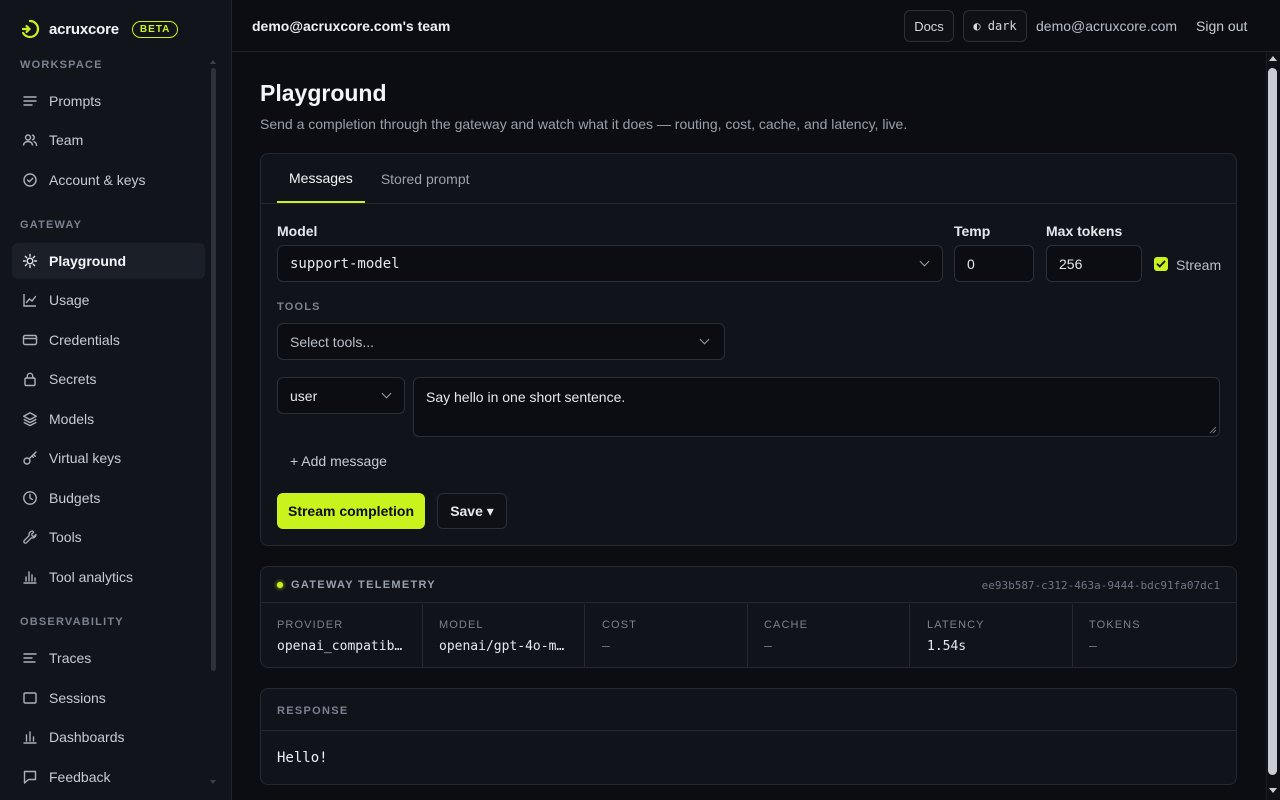 The image size is (1280, 800). I want to click on sidebar-item-usage: Usage, so click(108, 300).